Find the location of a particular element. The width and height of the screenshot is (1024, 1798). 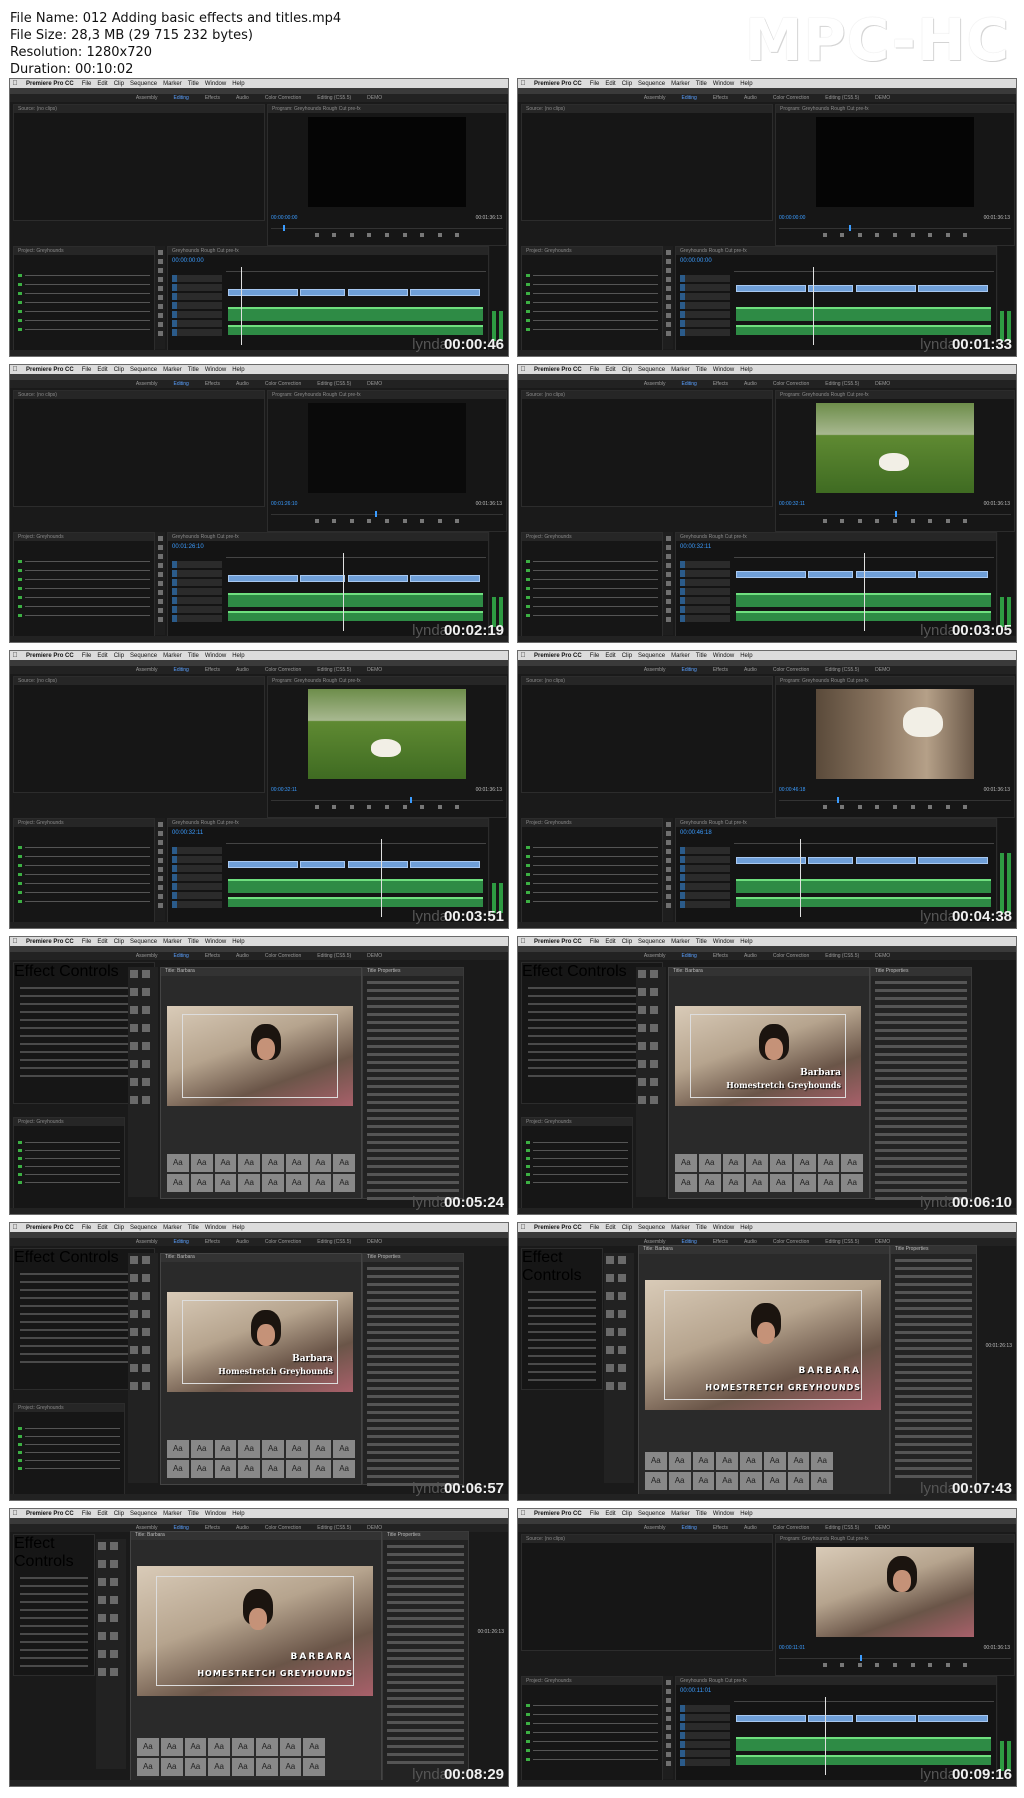

menu-item: Sequence is located at coordinates (651, 370).